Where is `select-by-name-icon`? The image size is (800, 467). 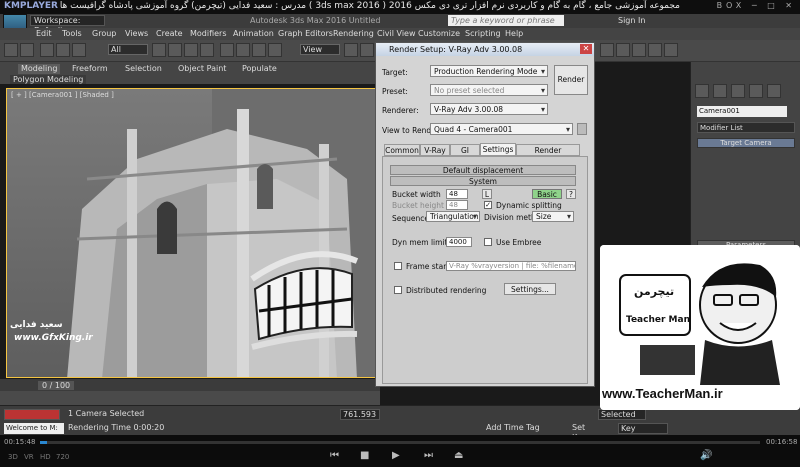 select-by-name-icon is located at coordinates (175, 50).